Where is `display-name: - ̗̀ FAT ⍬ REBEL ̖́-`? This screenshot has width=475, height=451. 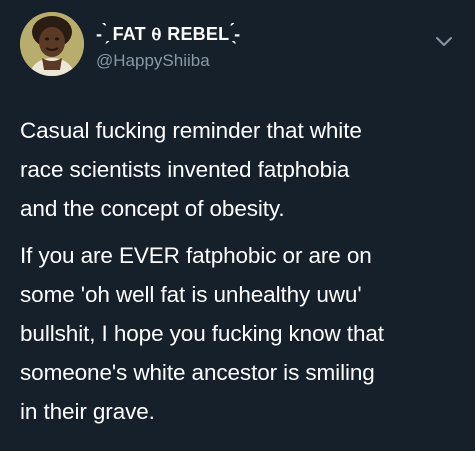
display-name: - ̗̀ FAT ⍬ REBEL ̖́- is located at coordinates (168, 34).